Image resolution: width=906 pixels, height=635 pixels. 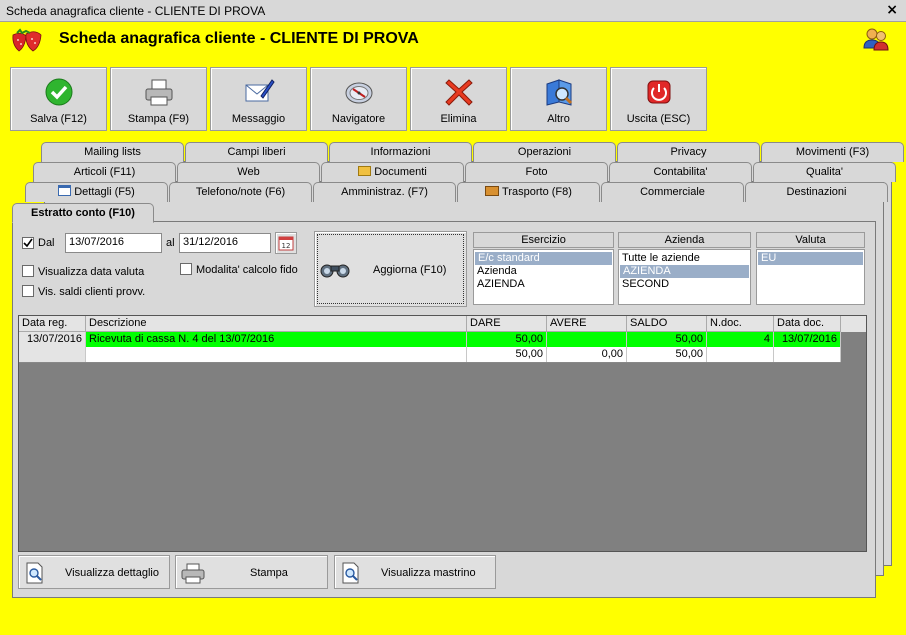 I want to click on tab-commerciale: Commerciale, so click(x=672, y=192).